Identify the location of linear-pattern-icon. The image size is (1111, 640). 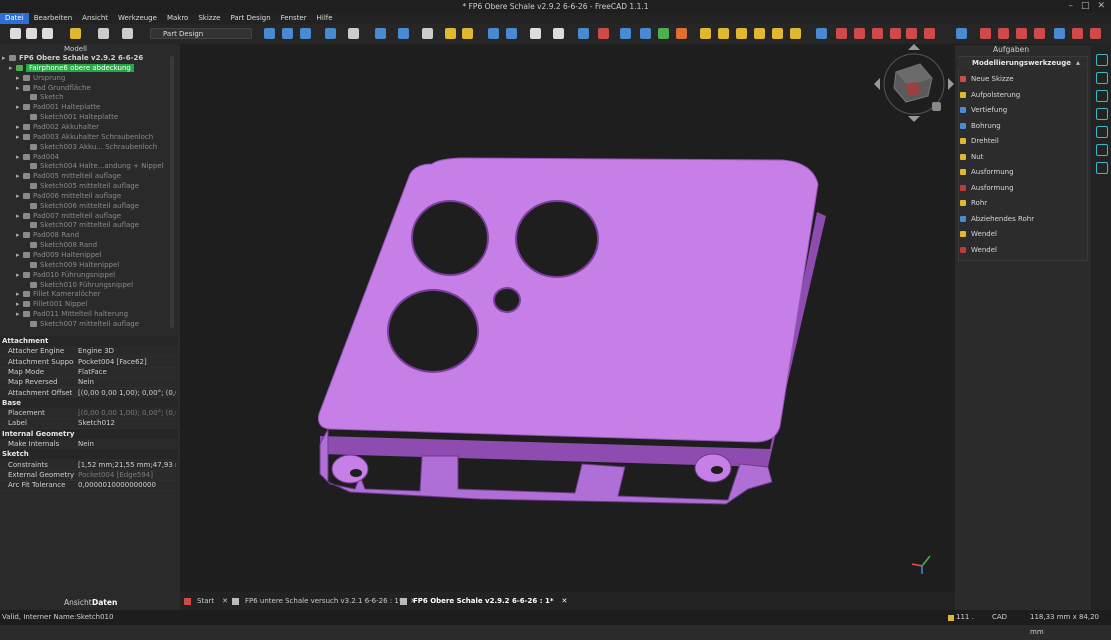
(1077, 33).